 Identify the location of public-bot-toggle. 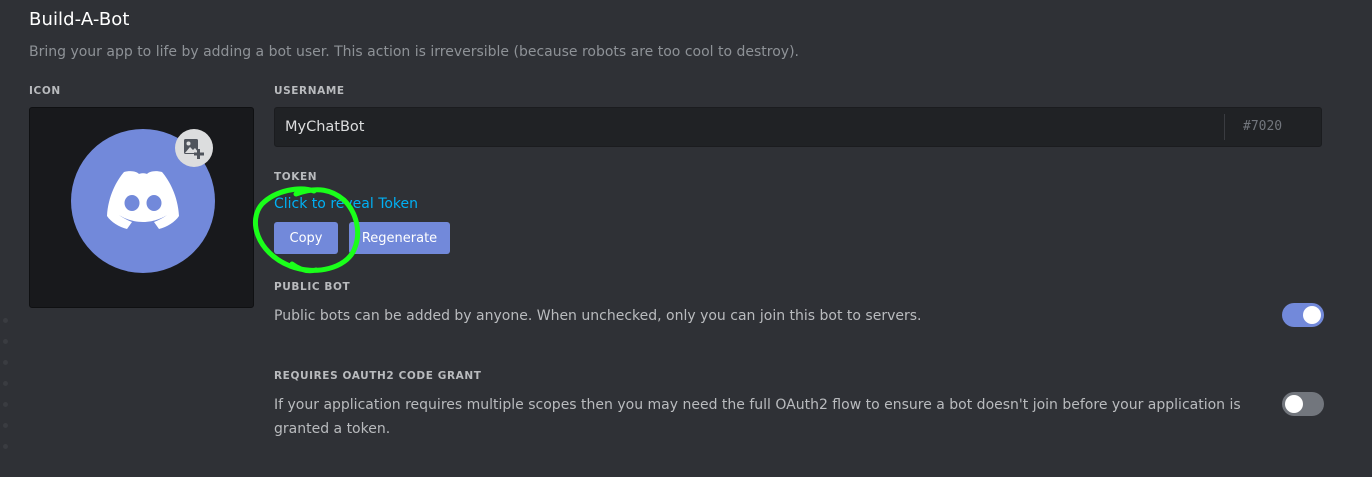
(1303, 315).